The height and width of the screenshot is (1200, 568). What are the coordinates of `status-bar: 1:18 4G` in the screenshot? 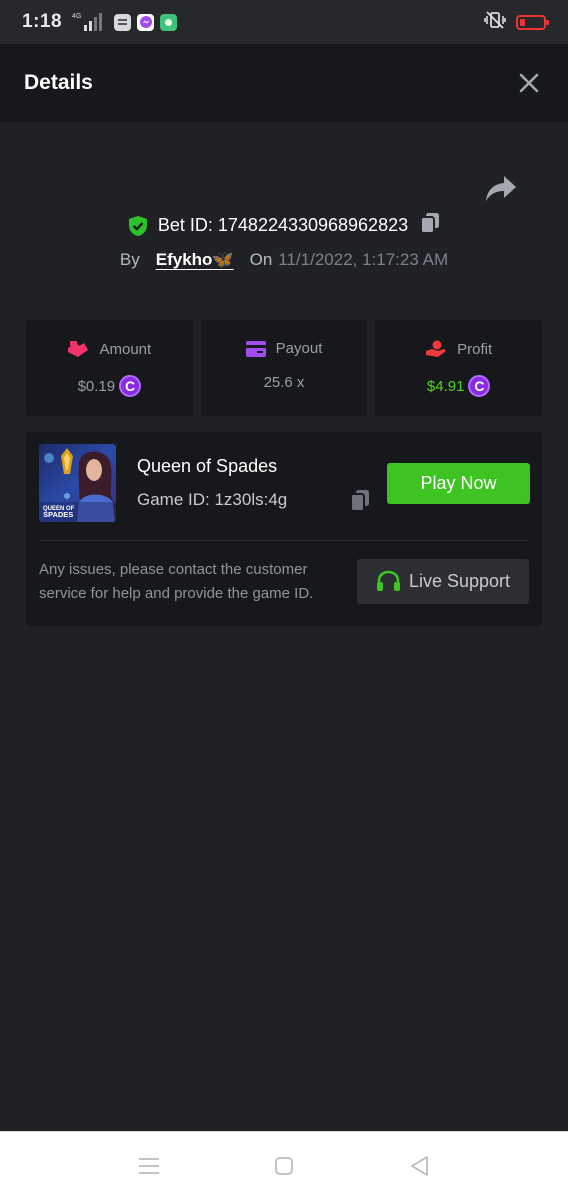 It's located at (284, 22).